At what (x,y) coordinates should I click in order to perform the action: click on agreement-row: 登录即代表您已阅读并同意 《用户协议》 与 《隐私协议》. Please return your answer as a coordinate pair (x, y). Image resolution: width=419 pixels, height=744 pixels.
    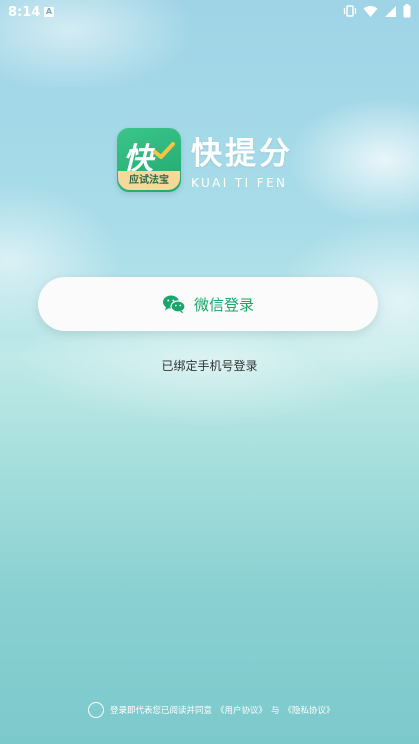
    Looking at the image, I should click on (211, 710).